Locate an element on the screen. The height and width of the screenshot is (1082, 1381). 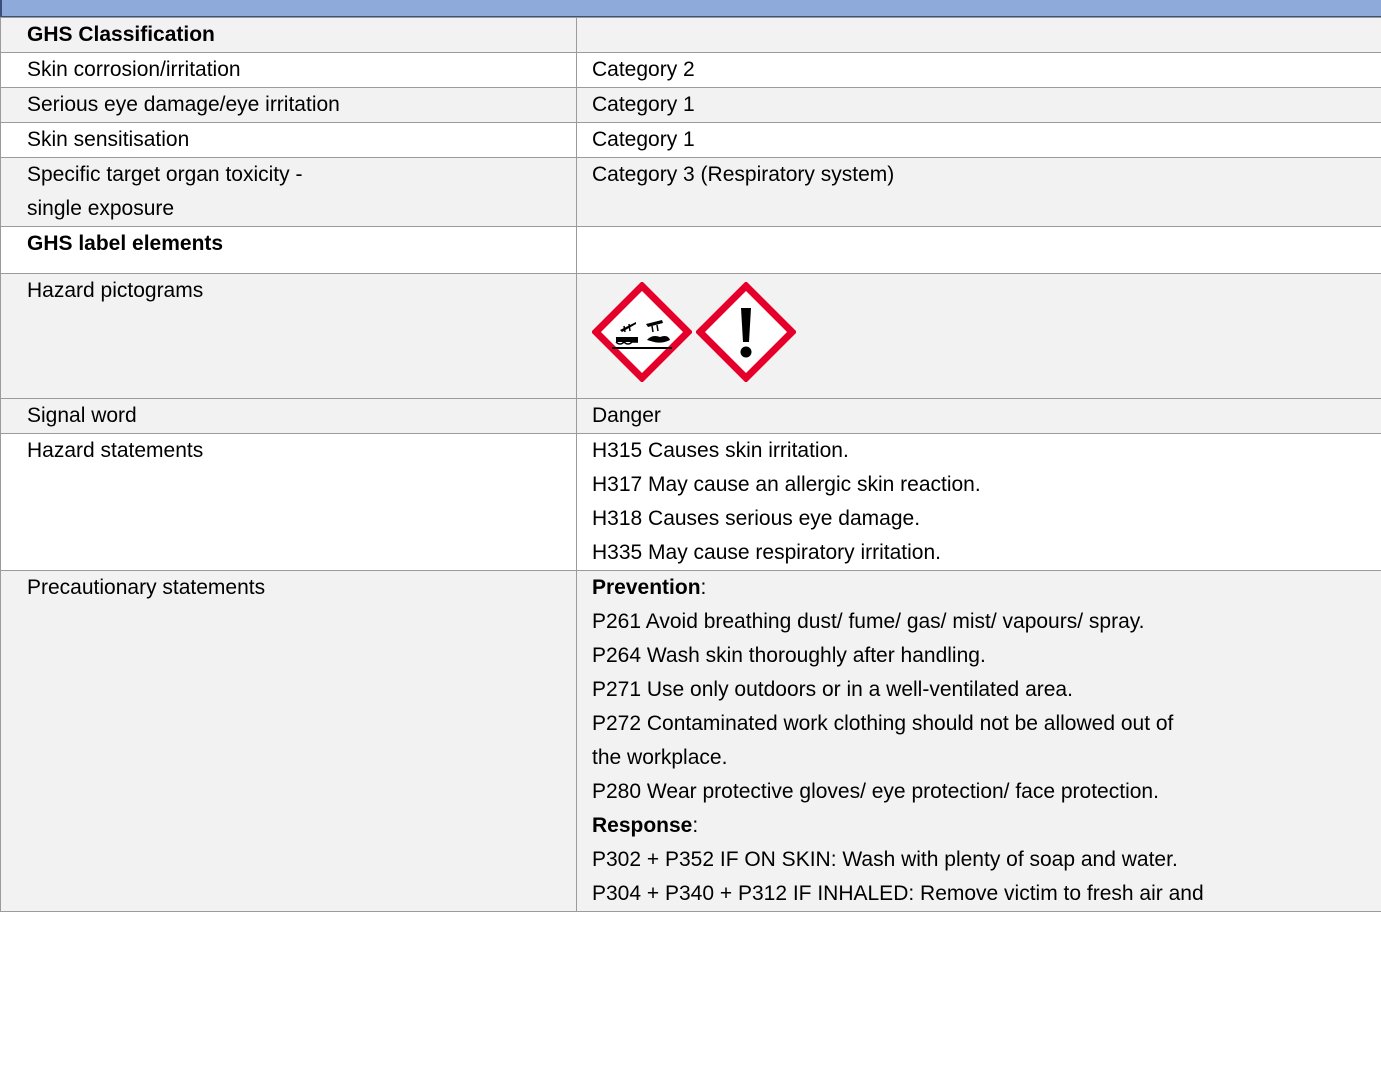
label-elements-header-row: GHS label elements is located at coordinates (690, 250).